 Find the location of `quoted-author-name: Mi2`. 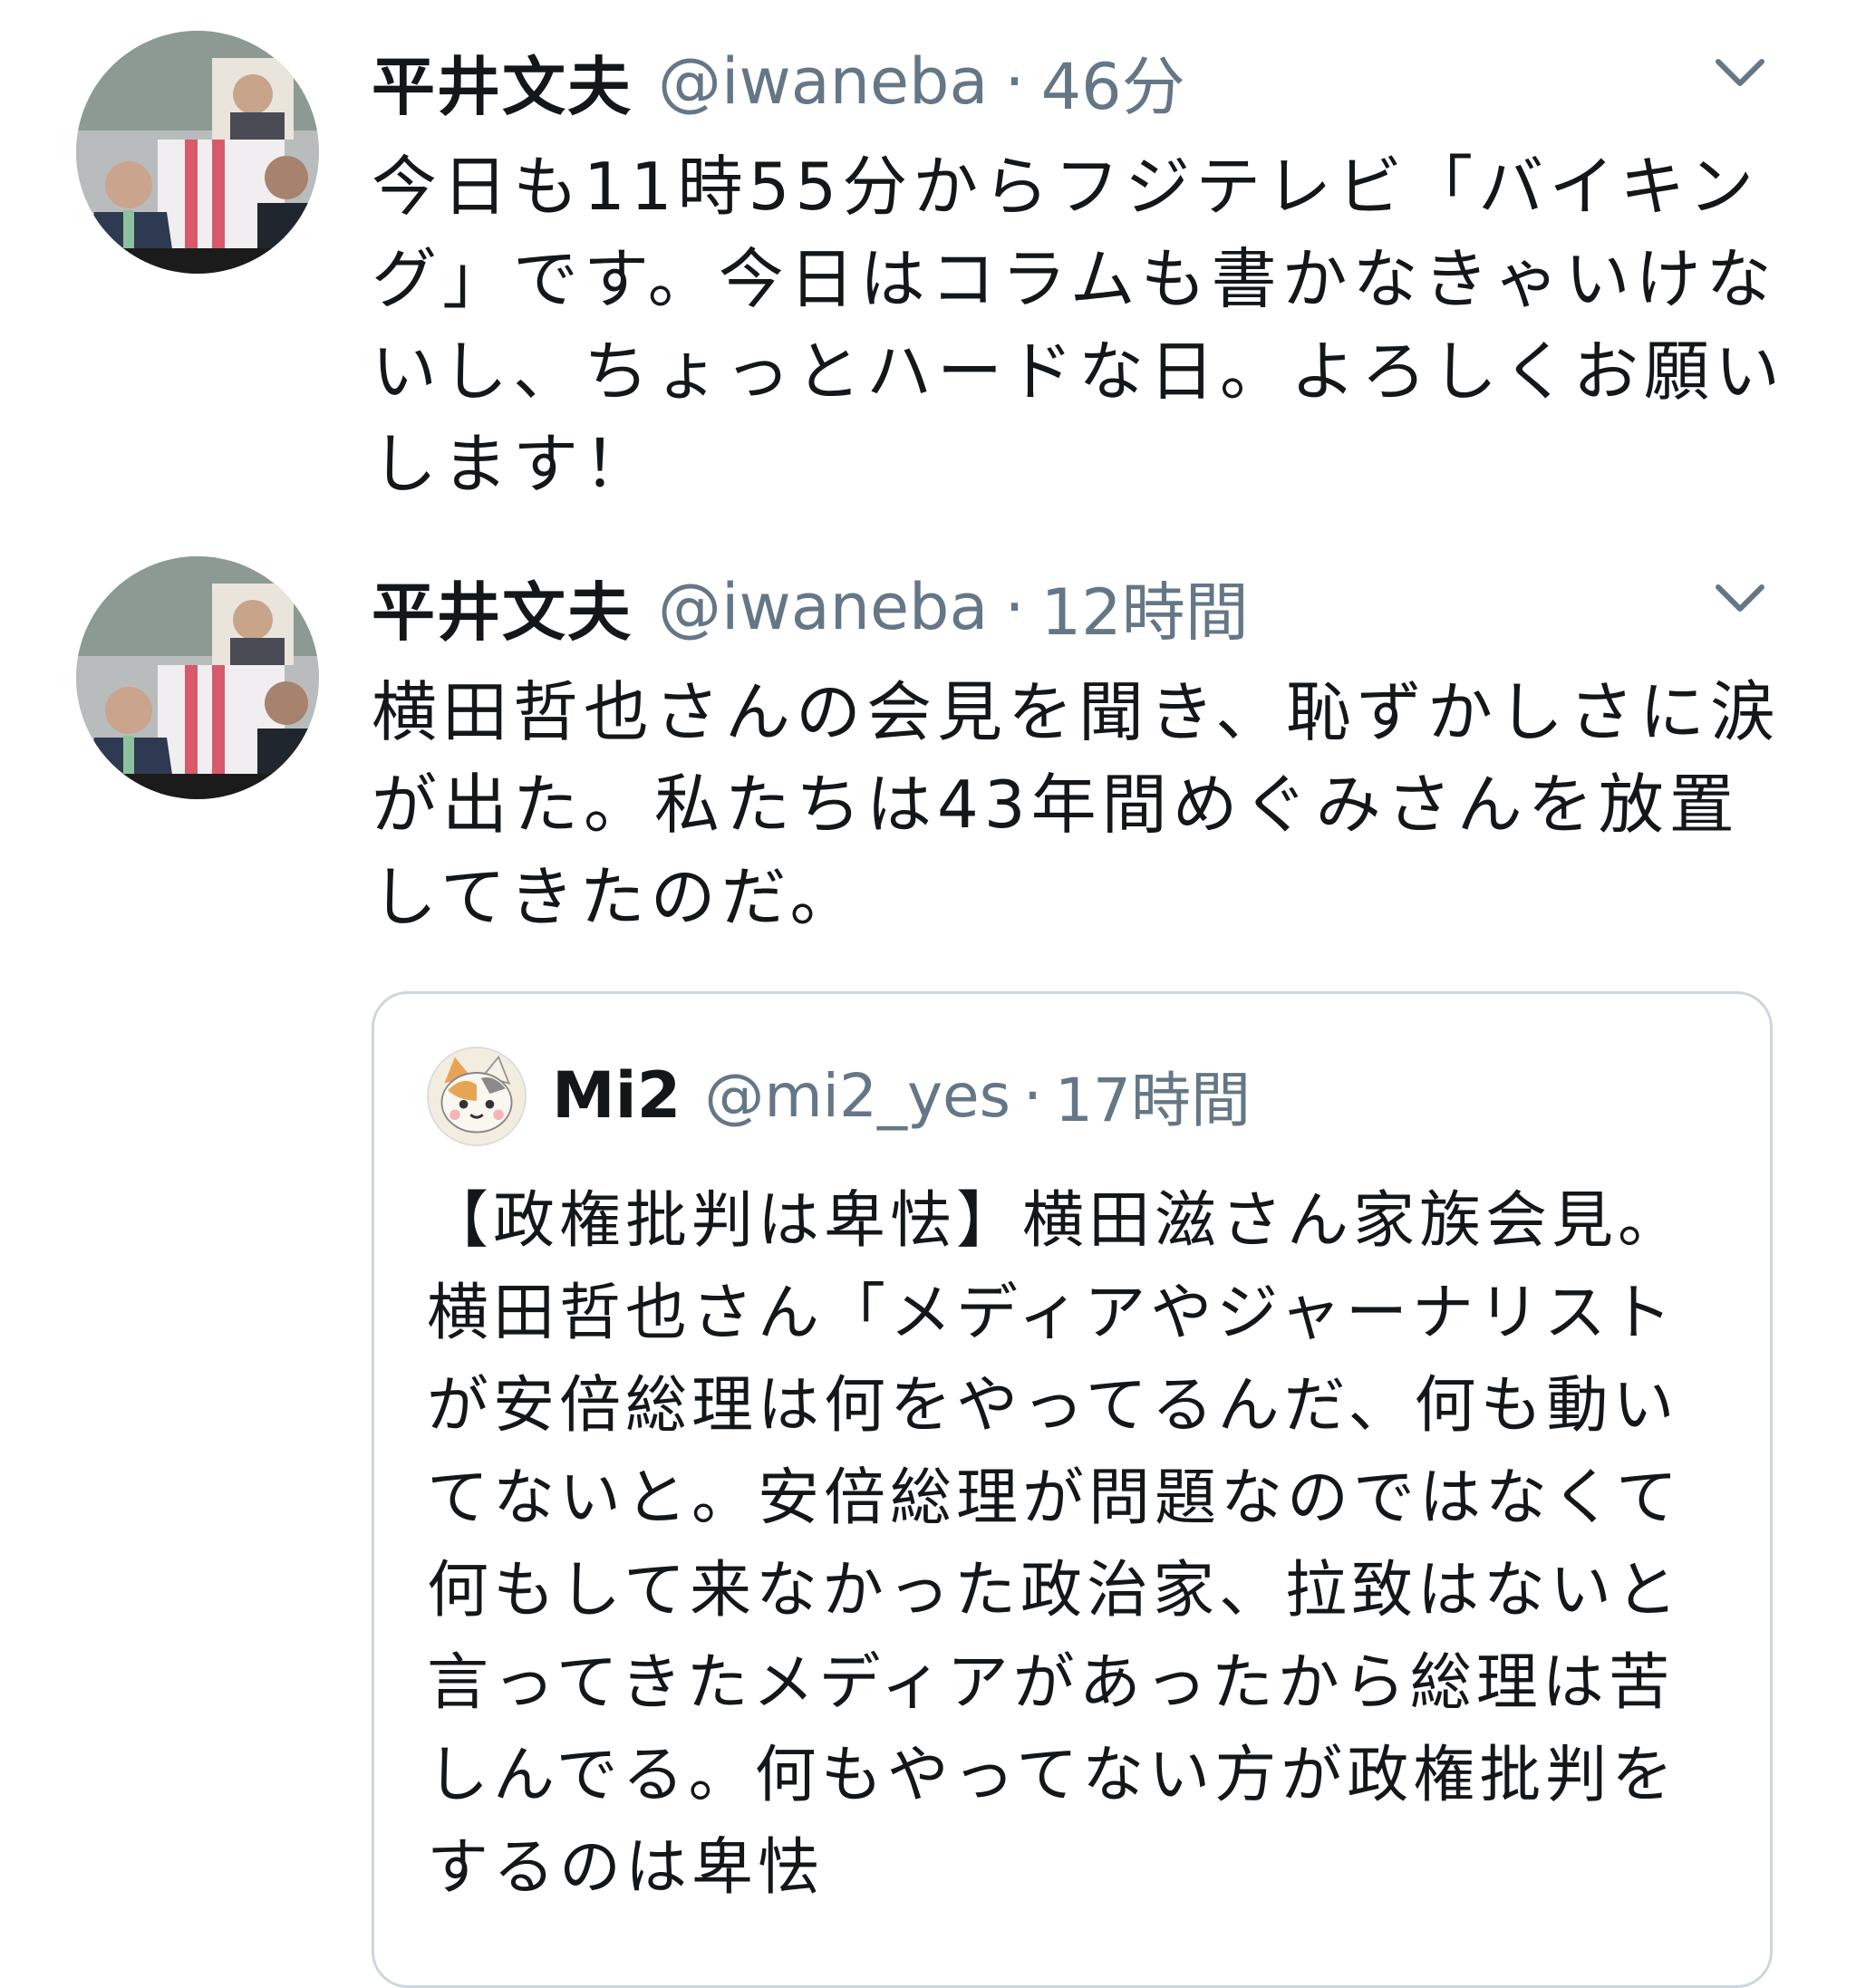

quoted-author-name: Mi2 is located at coordinates (616, 1095).